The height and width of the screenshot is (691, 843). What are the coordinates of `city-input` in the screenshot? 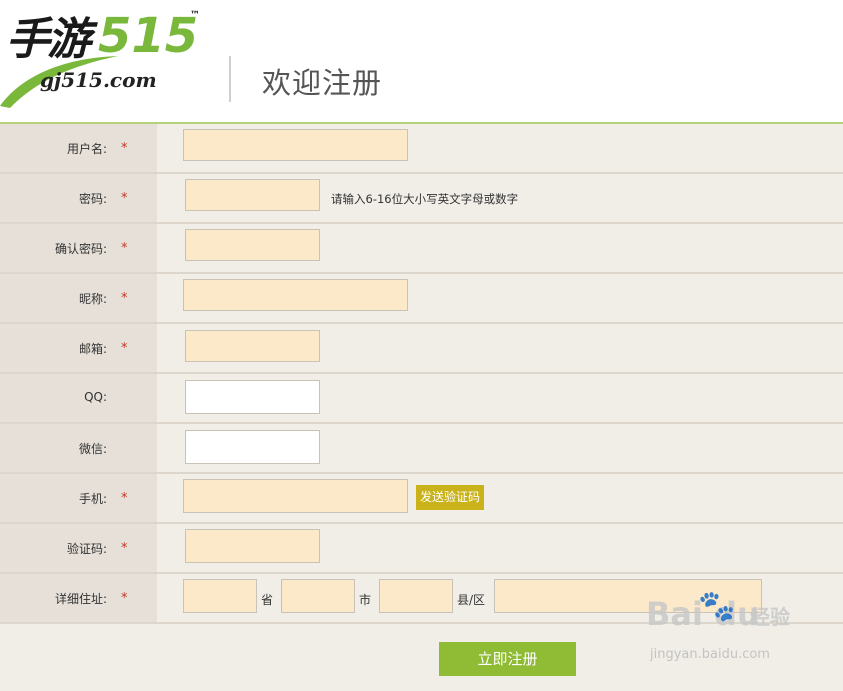 It's located at (318, 596).